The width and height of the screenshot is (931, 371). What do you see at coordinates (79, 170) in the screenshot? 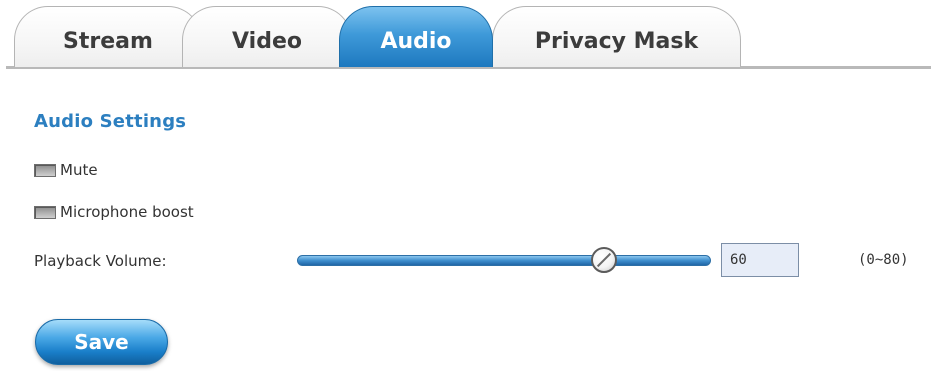
I see `mute-label: Mute` at bounding box center [79, 170].